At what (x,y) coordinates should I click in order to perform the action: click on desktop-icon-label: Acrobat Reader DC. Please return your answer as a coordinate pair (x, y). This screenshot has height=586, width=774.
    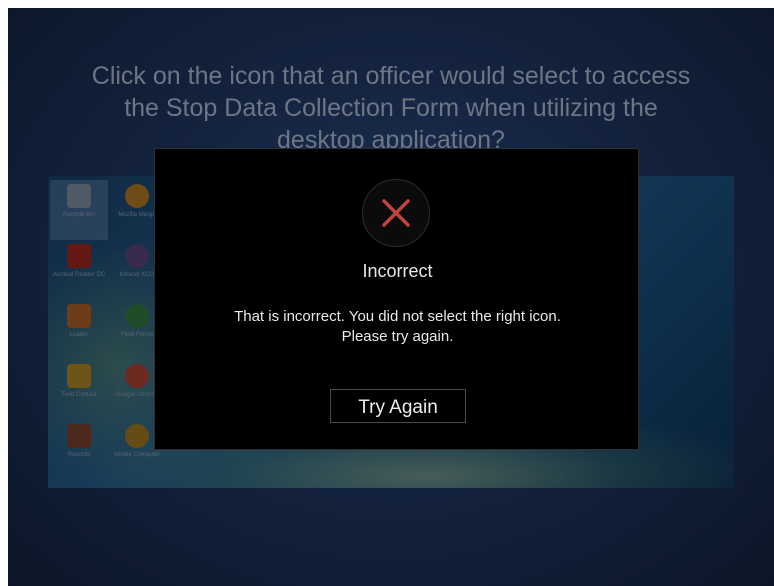
    Looking at the image, I should click on (79, 275).